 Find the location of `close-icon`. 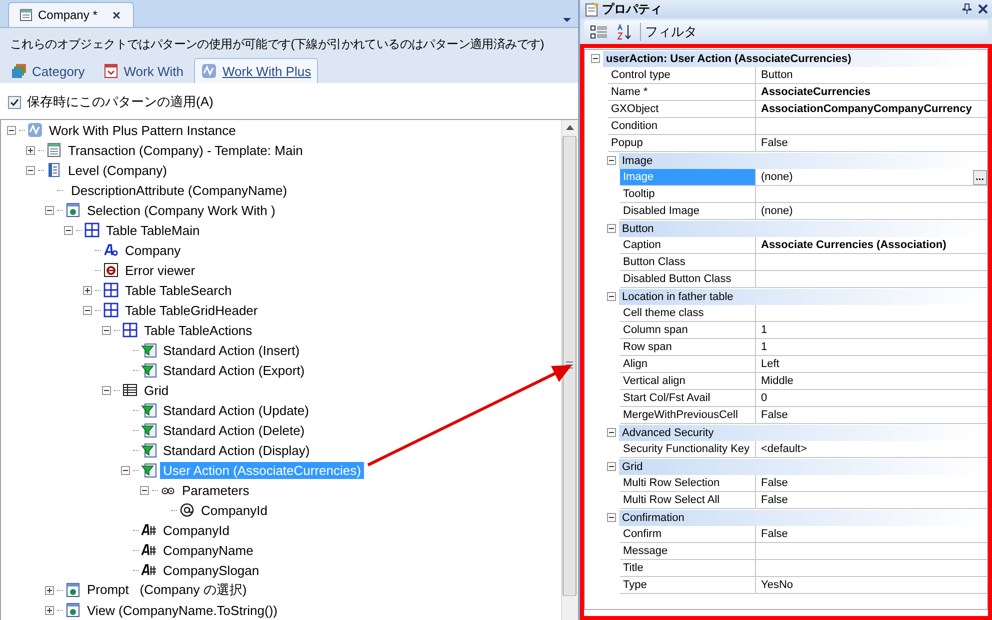

close-icon is located at coordinates (983, 9).